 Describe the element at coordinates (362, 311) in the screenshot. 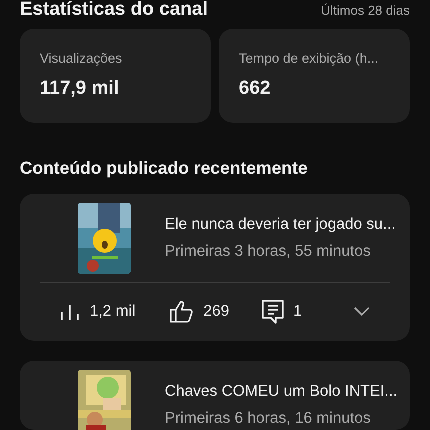

I see `expand-button` at that location.